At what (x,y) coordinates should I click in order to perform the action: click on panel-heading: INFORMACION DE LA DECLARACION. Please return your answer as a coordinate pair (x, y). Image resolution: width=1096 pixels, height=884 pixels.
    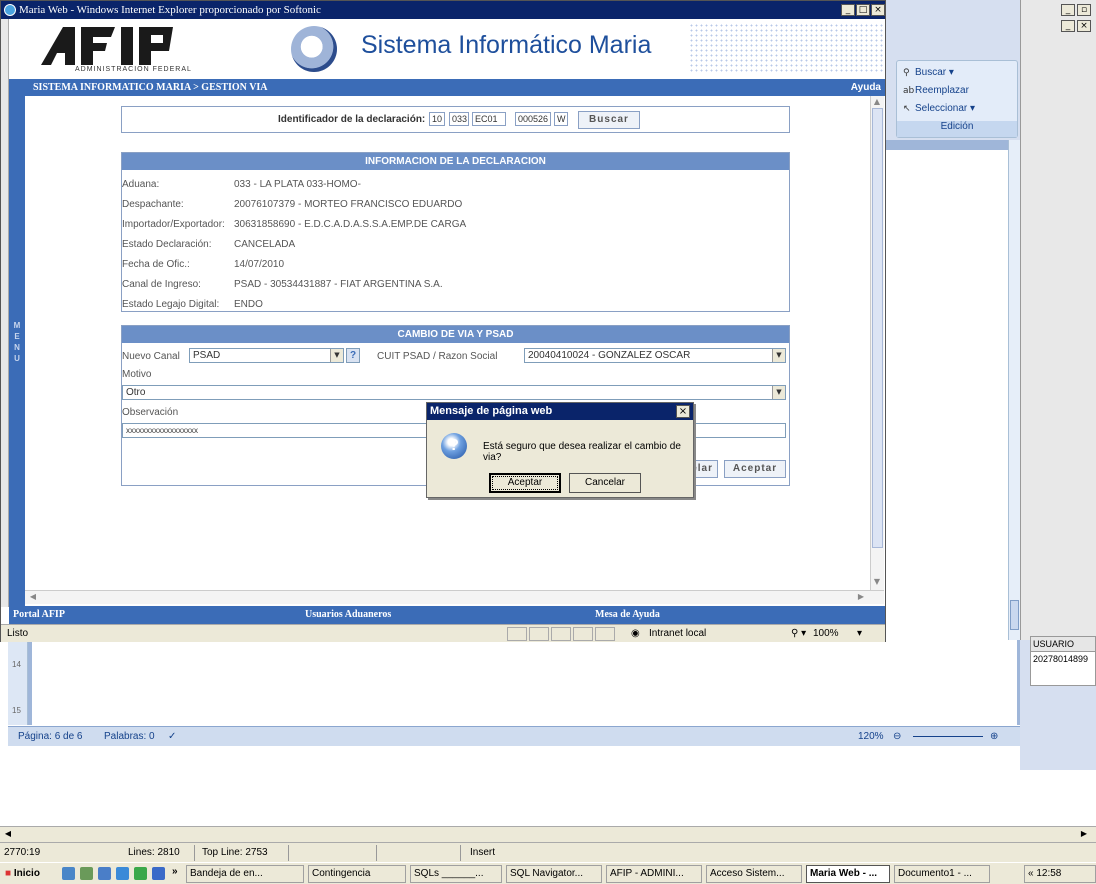
    Looking at the image, I should click on (455, 161).